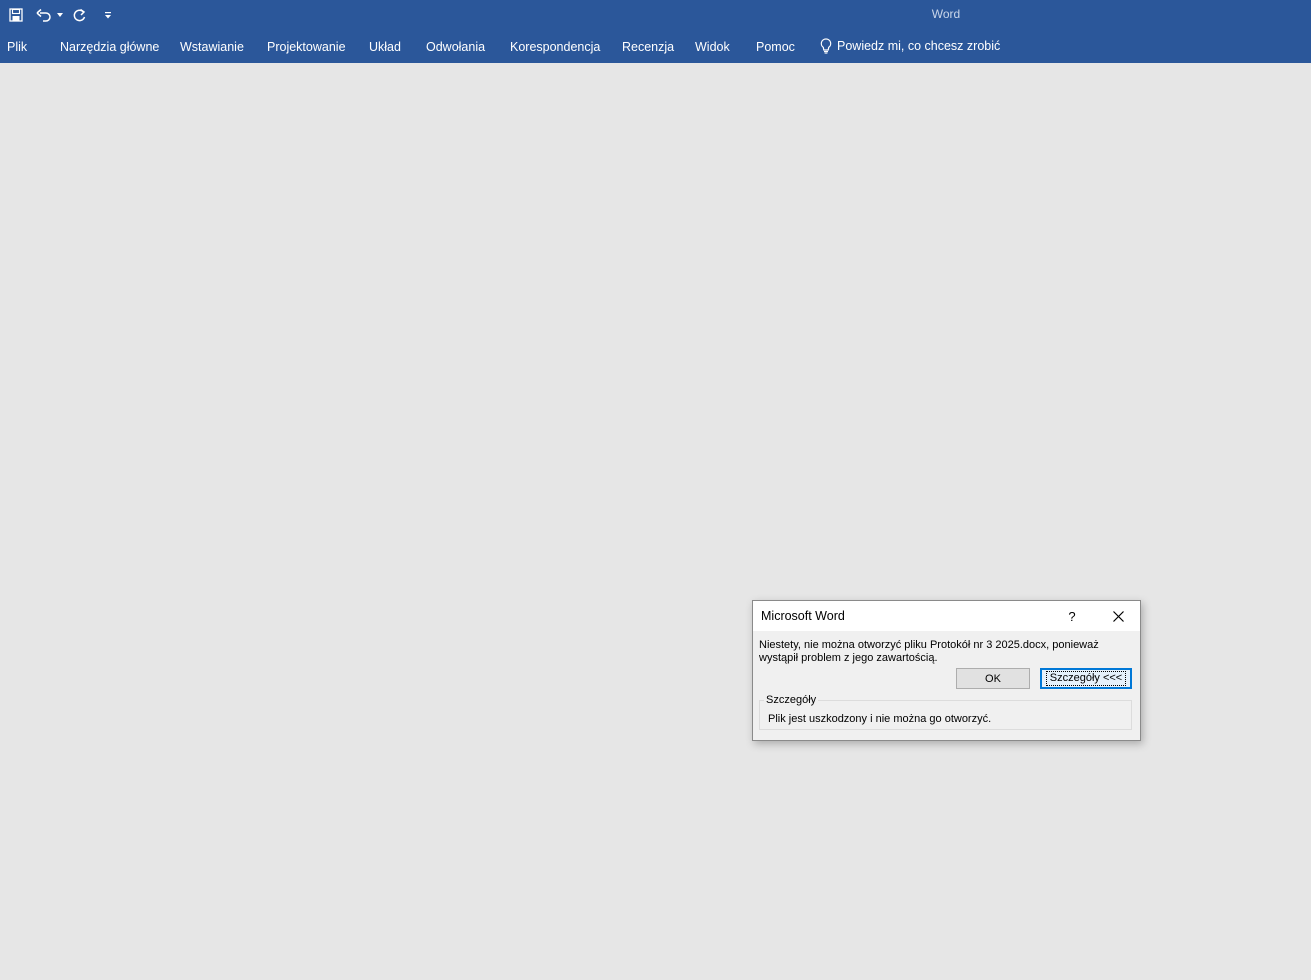  What do you see at coordinates (17, 47) in the screenshot?
I see `tab-file: Plik` at bounding box center [17, 47].